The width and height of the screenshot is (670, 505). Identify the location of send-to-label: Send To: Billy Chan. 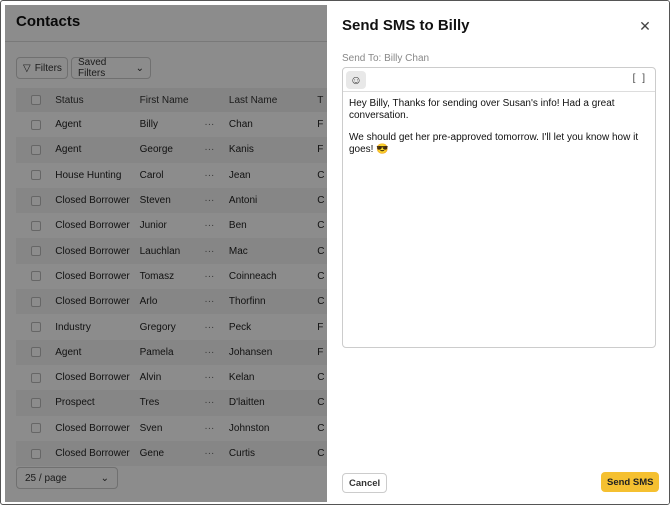
(386, 58).